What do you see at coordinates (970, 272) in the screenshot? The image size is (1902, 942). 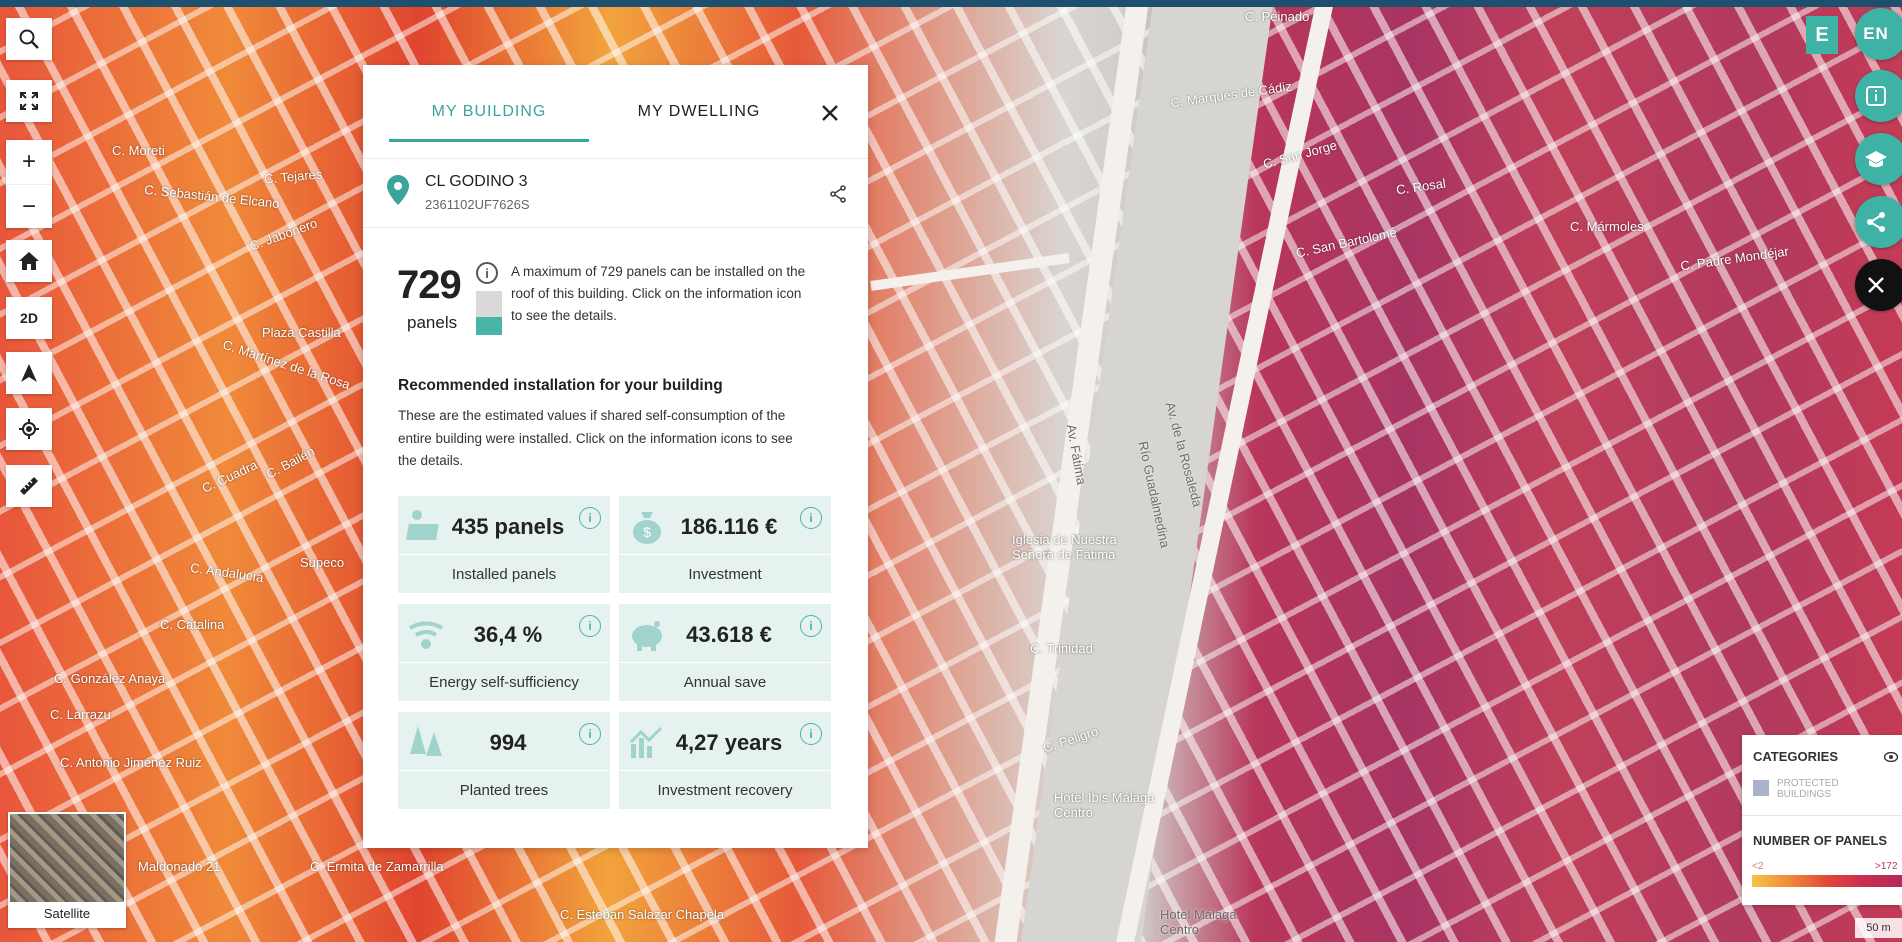 I see `road` at bounding box center [970, 272].